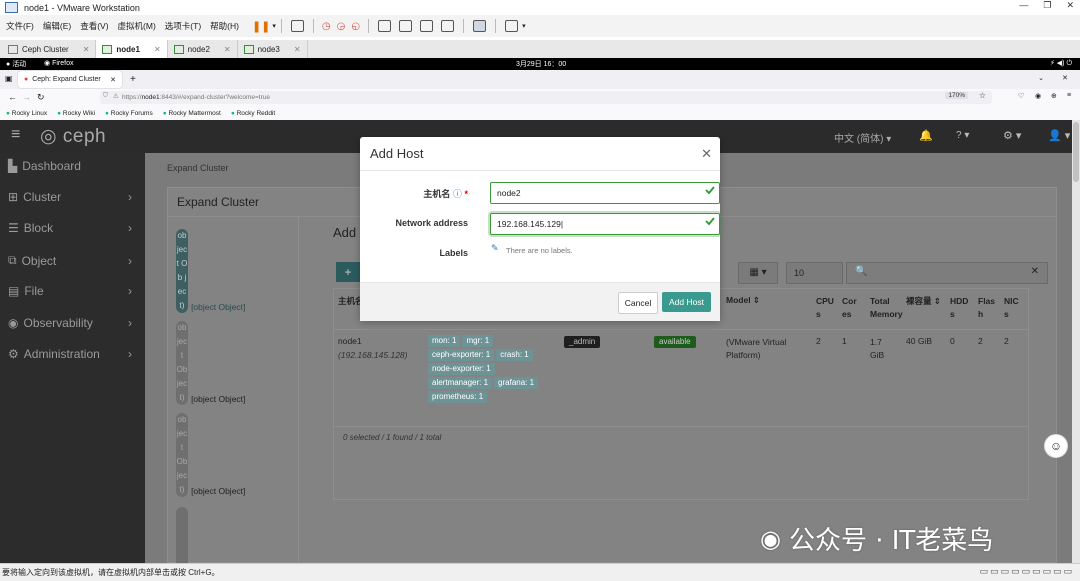 Image resolution: width=1080 pixels, height=581 pixels. I want to click on sidebar-item-cluster: ⊞ Cluster ›, so click(72, 197).